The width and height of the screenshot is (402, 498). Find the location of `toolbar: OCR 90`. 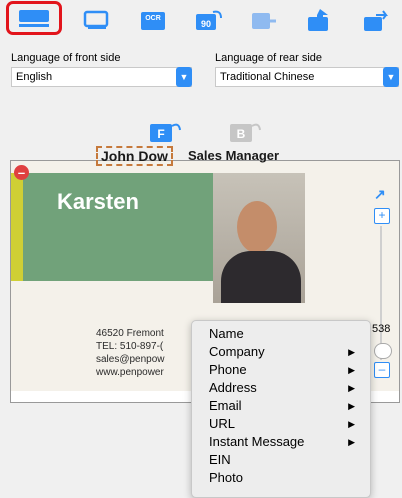

toolbar: OCR 90 is located at coordinates (201, 23).